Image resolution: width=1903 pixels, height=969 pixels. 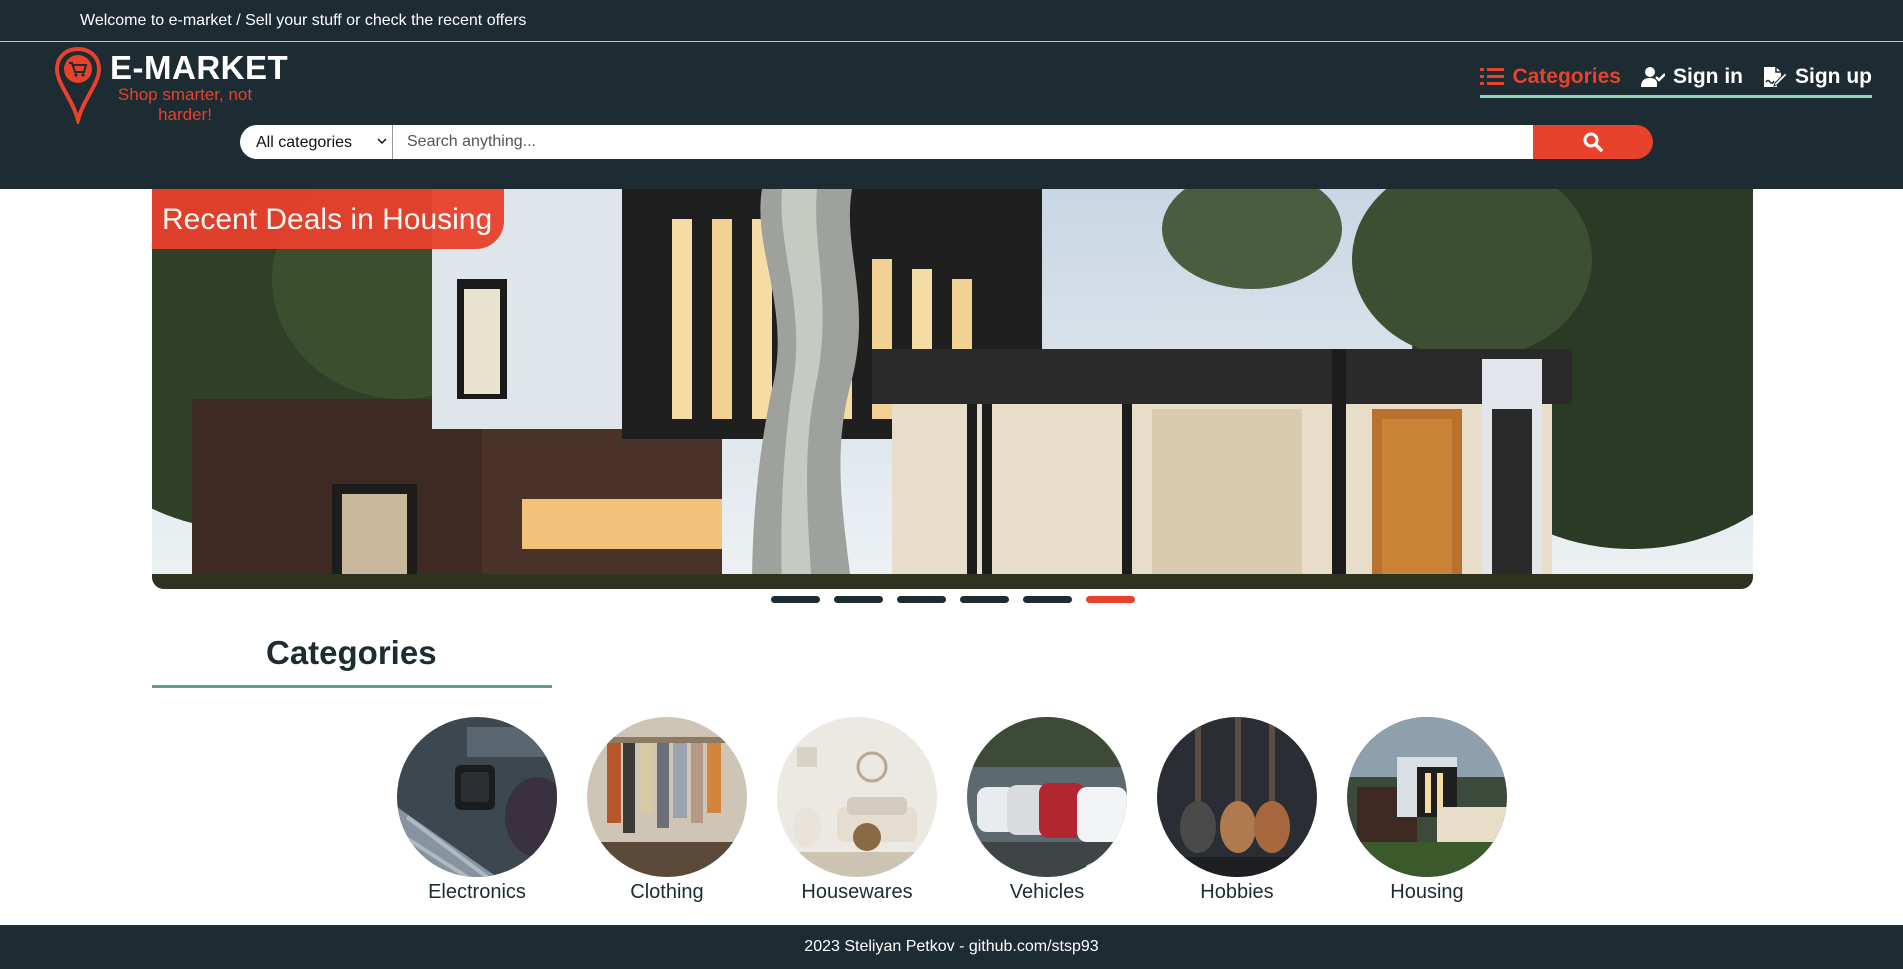 I want to click on search-input, so click(x=963, y=142).